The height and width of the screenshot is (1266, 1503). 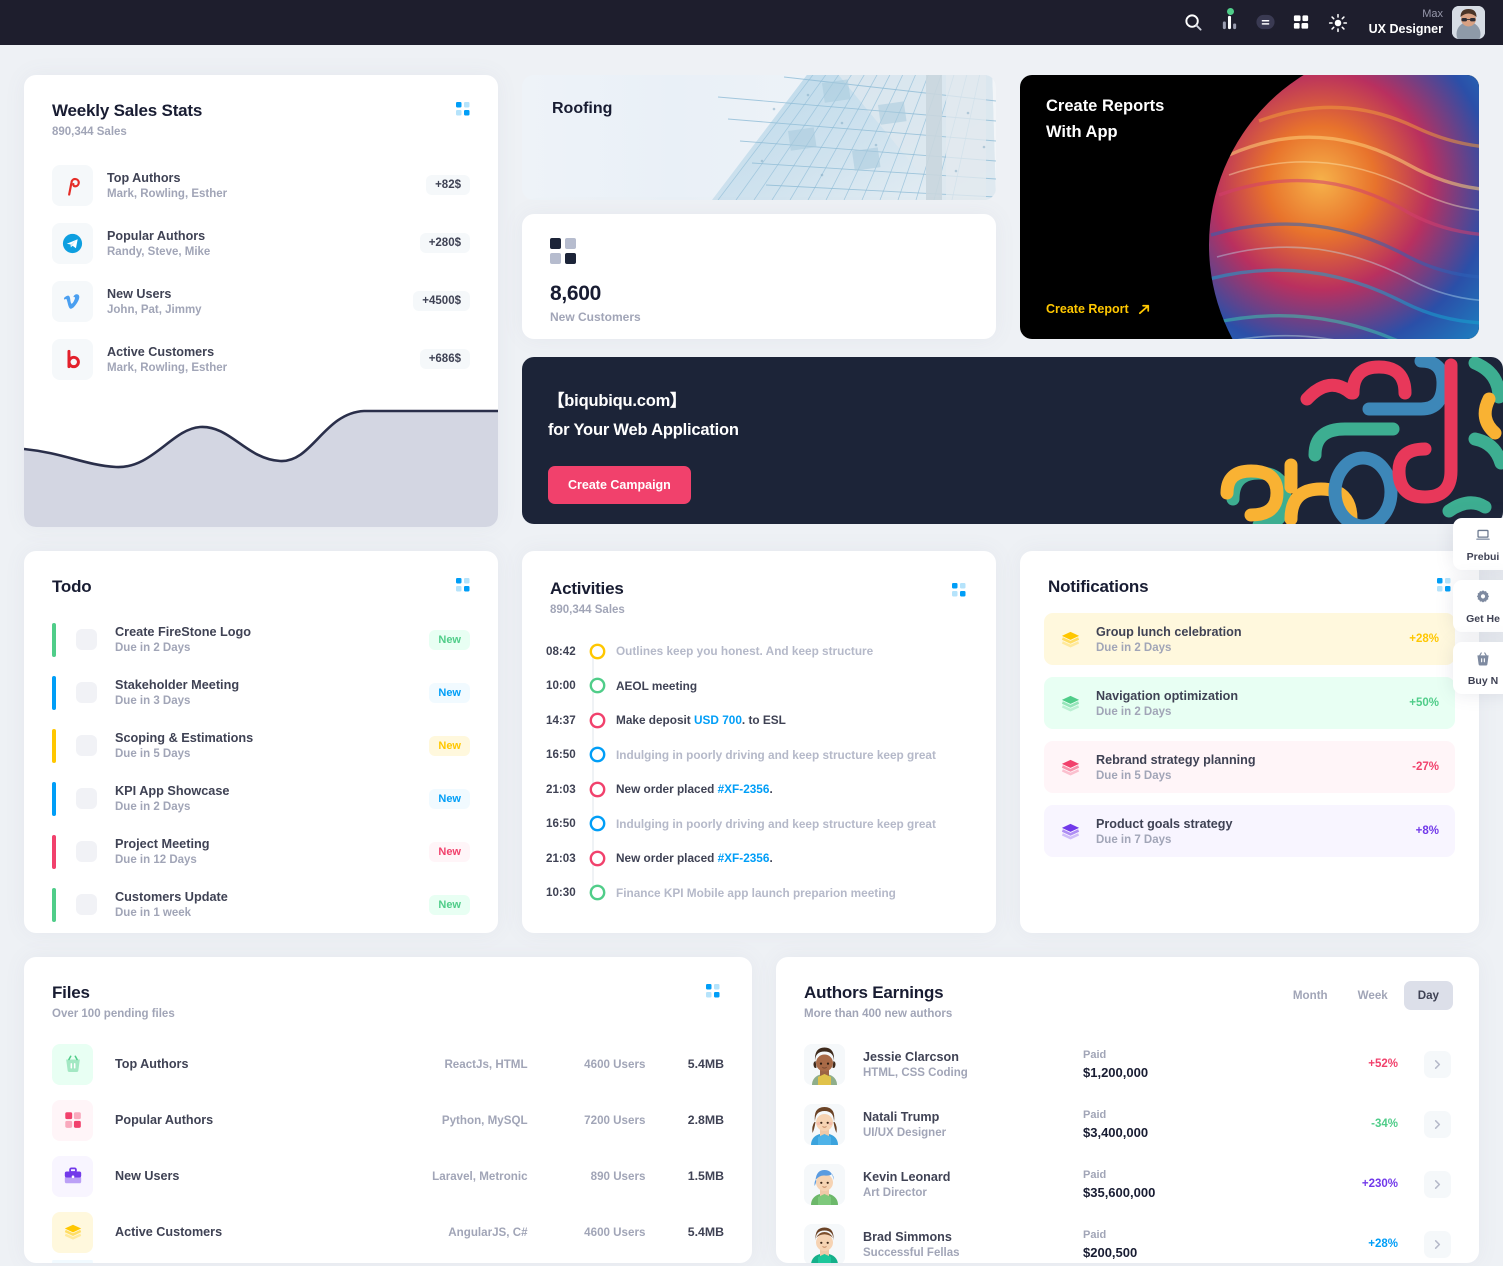 I want to click on todo-item: Project Meeting Due in 12 Days New, so click(x=261, y=851).